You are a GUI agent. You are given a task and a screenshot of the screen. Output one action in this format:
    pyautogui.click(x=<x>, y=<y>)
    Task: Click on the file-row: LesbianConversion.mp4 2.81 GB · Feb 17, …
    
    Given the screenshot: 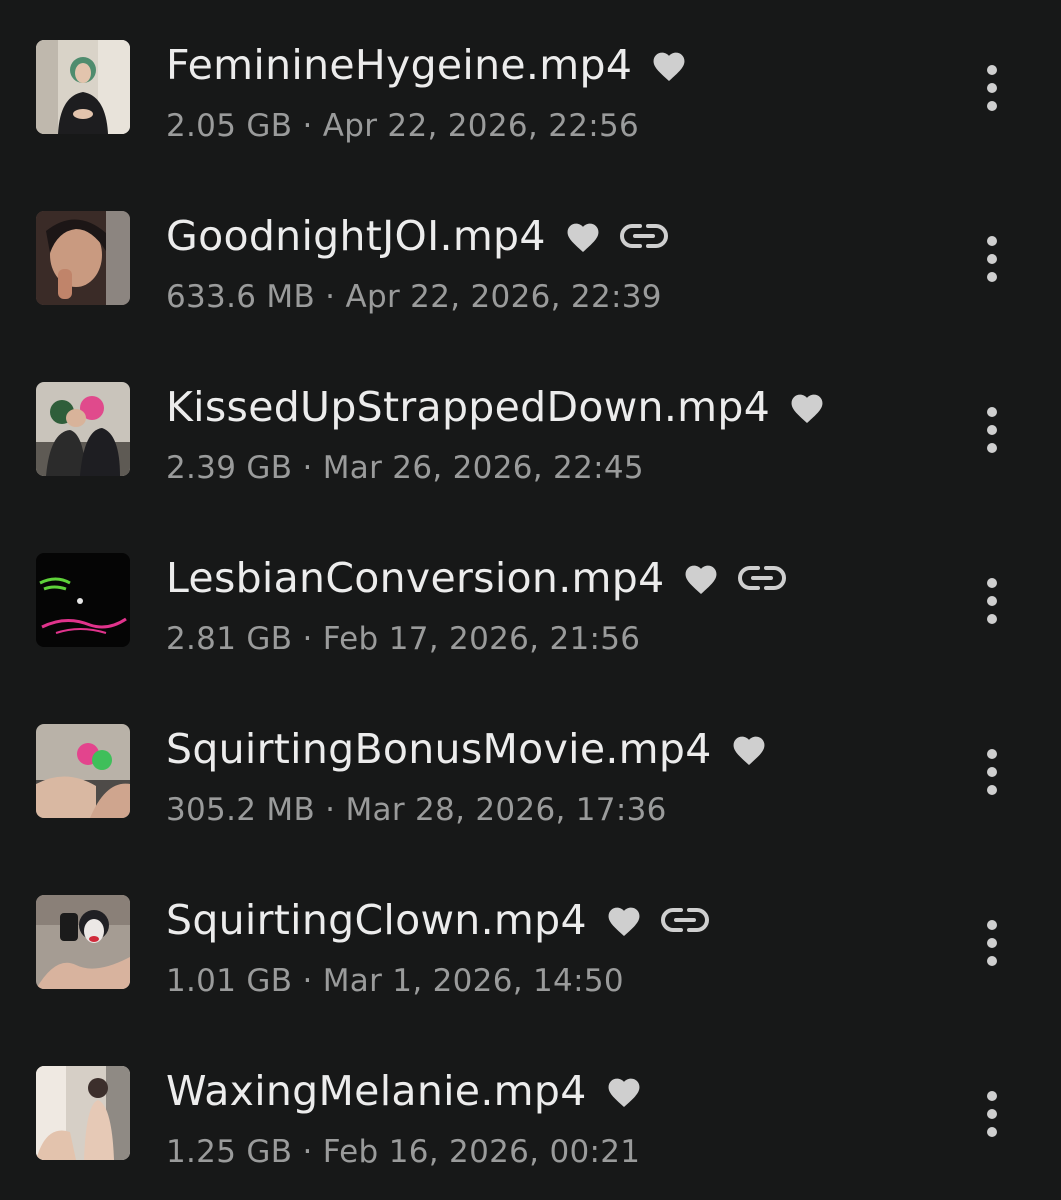 What is the action you would take?
    pyautogui.click(x=530, y=598)
    